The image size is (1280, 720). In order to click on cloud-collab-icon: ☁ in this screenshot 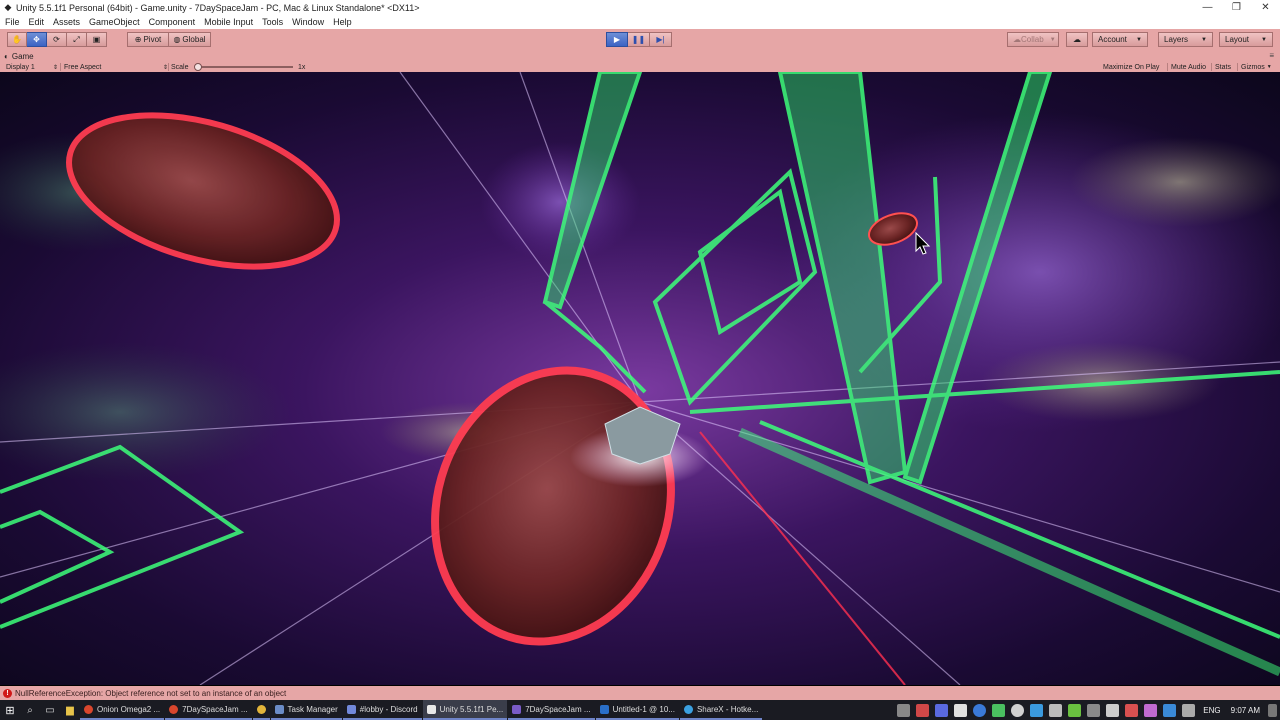, I will do `click(1017, 39)`.